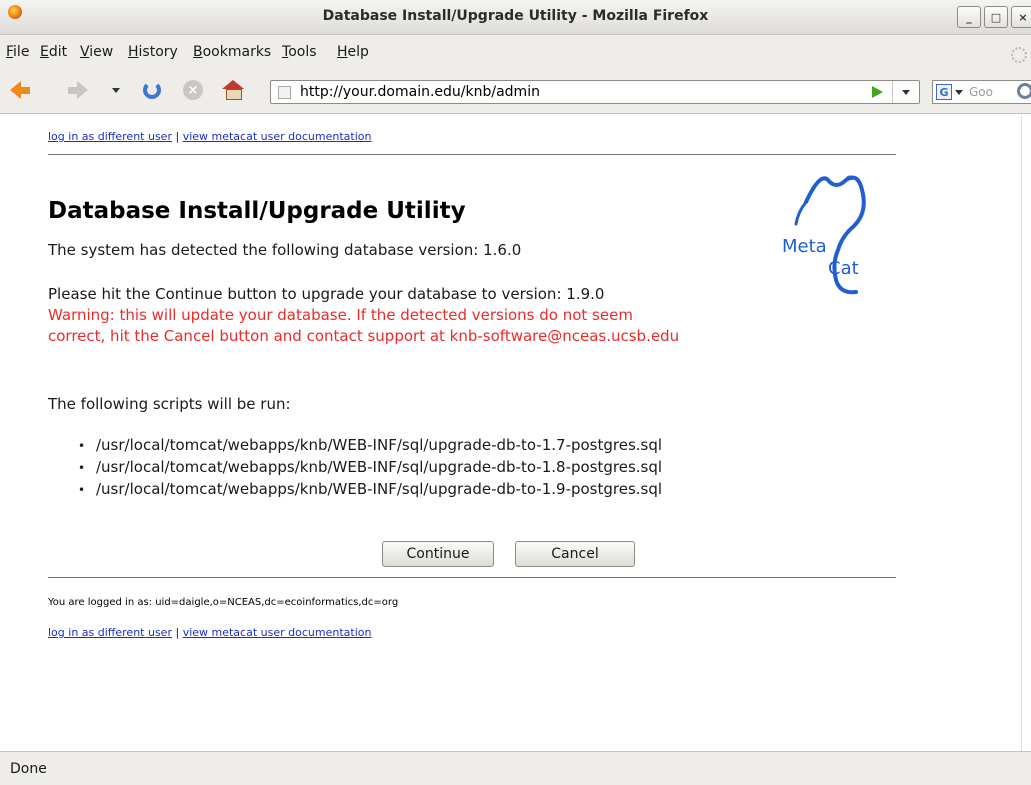  I want to click on search-box: G Goo, so click(981, 92).